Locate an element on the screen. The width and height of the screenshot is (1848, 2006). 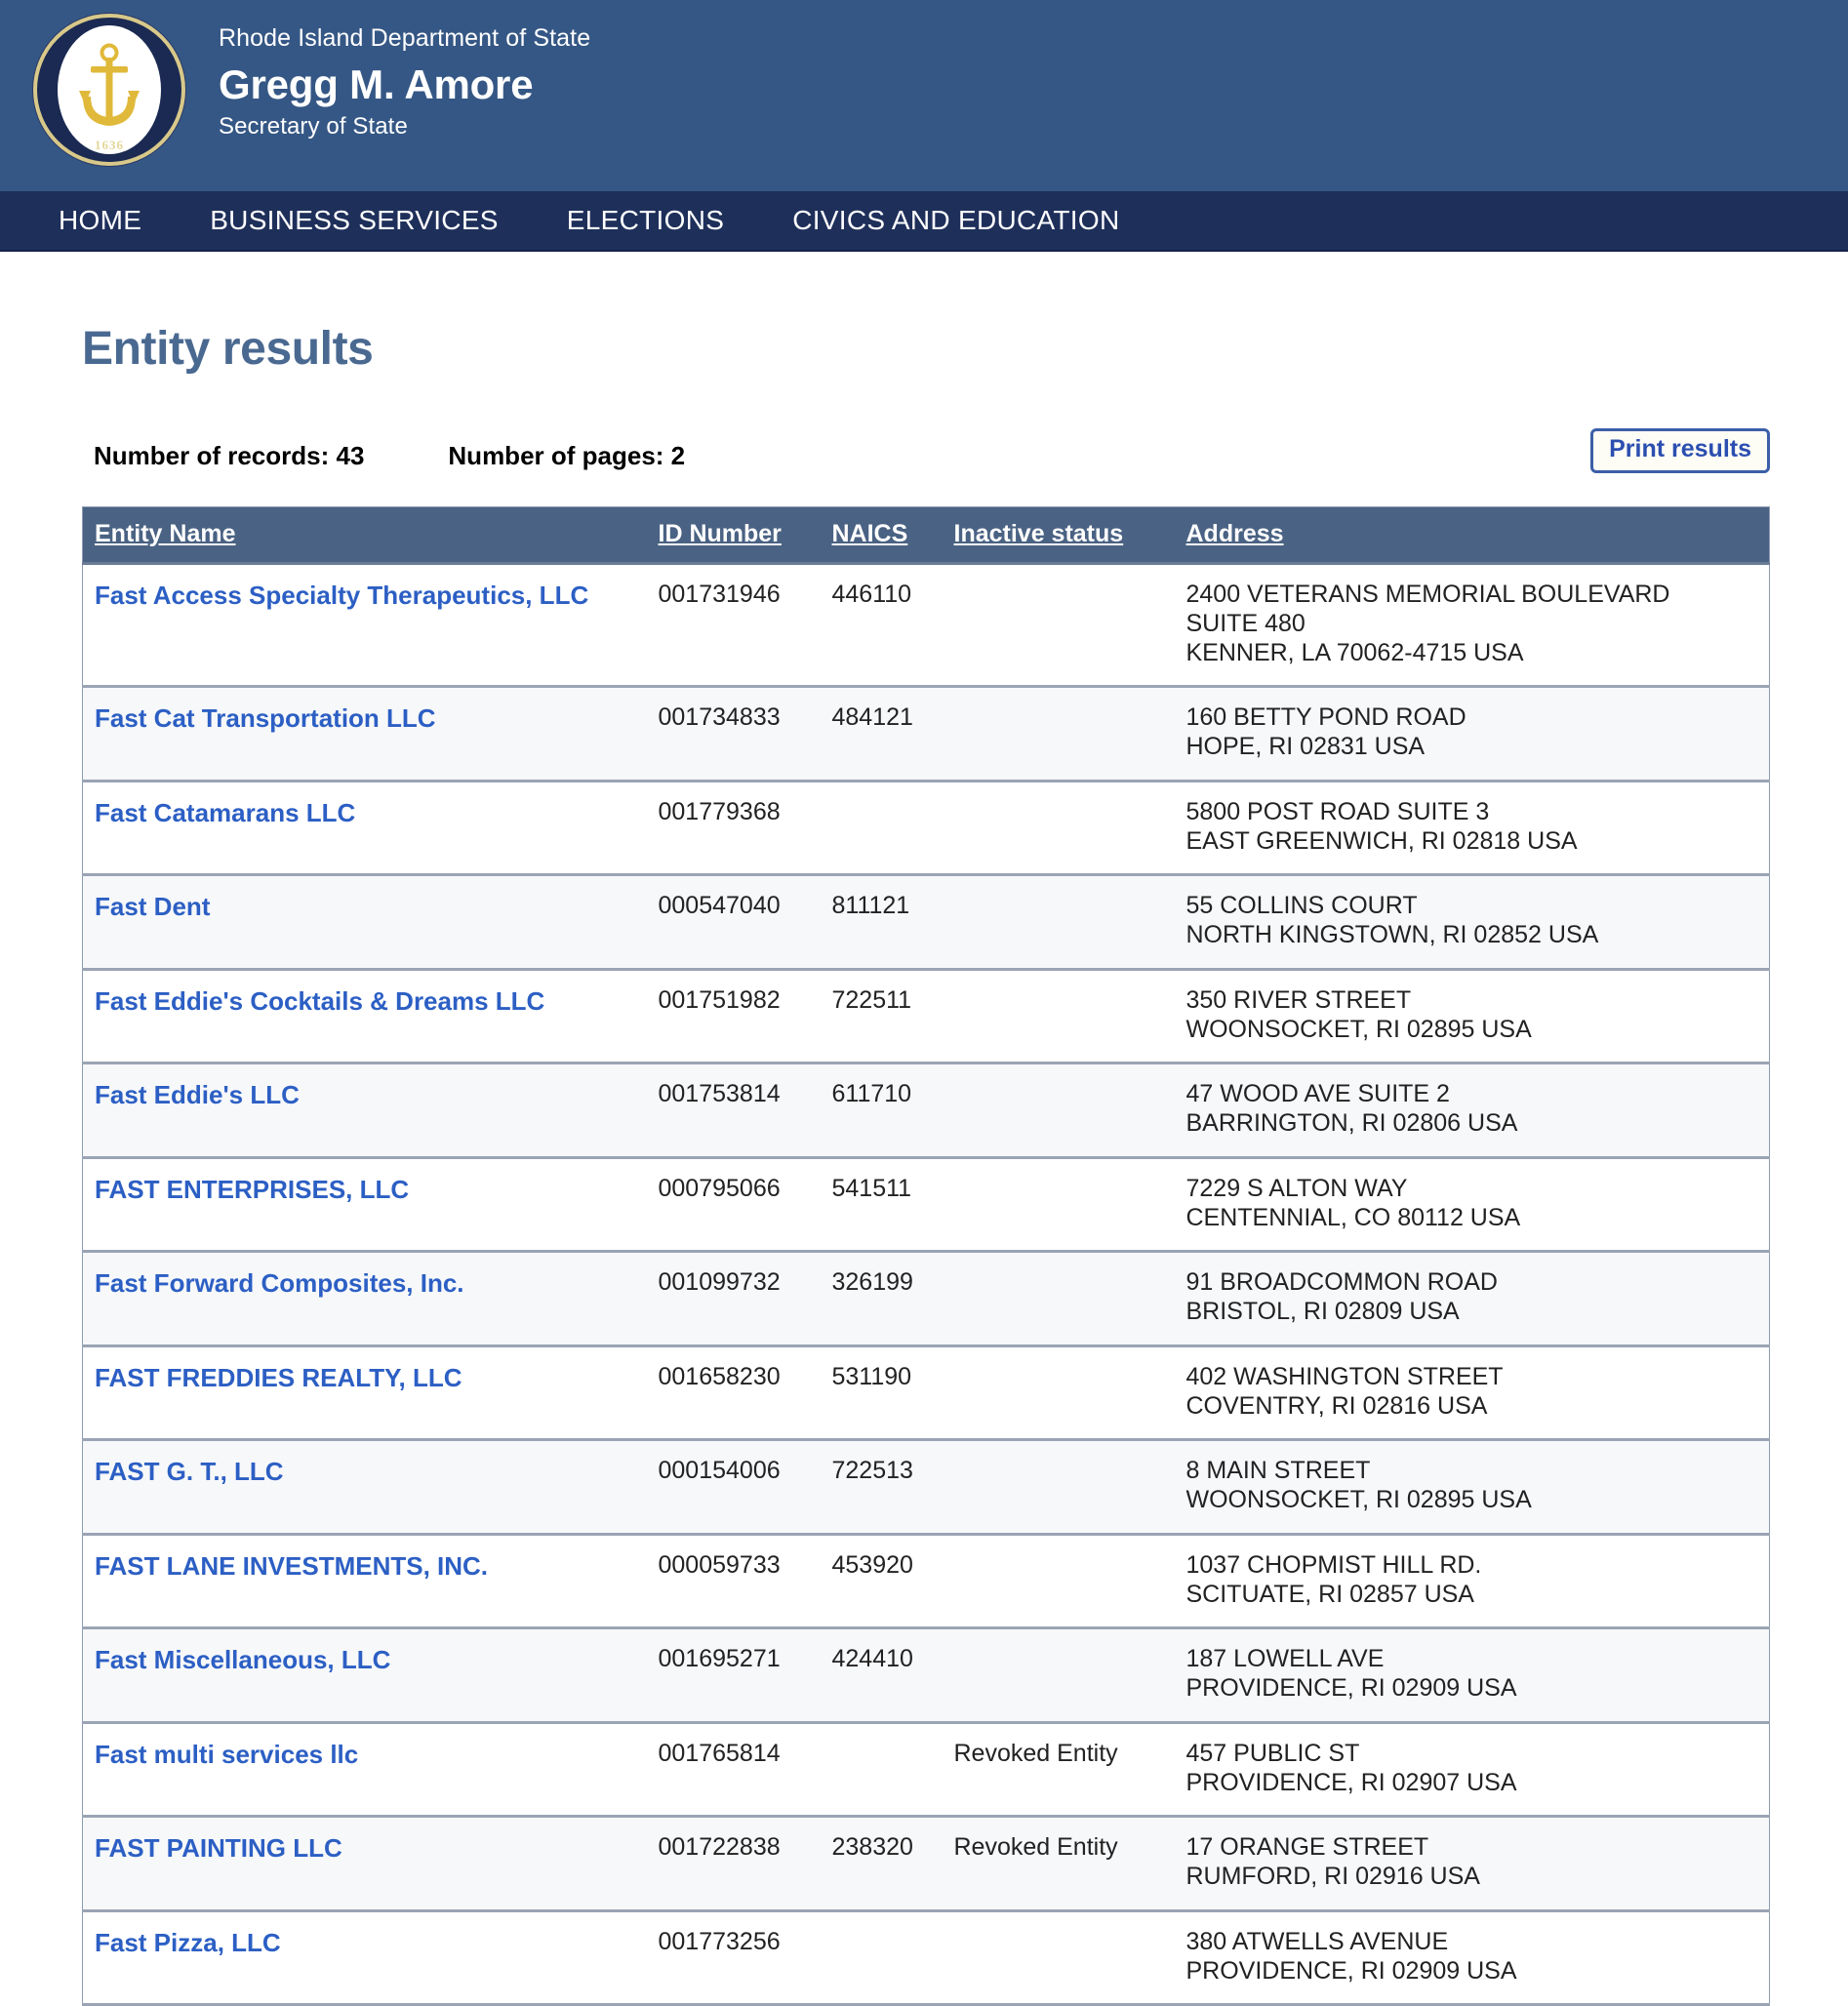
entity-name-link: Fast Cat Transportation LLC is located at coordinates (265, 719).